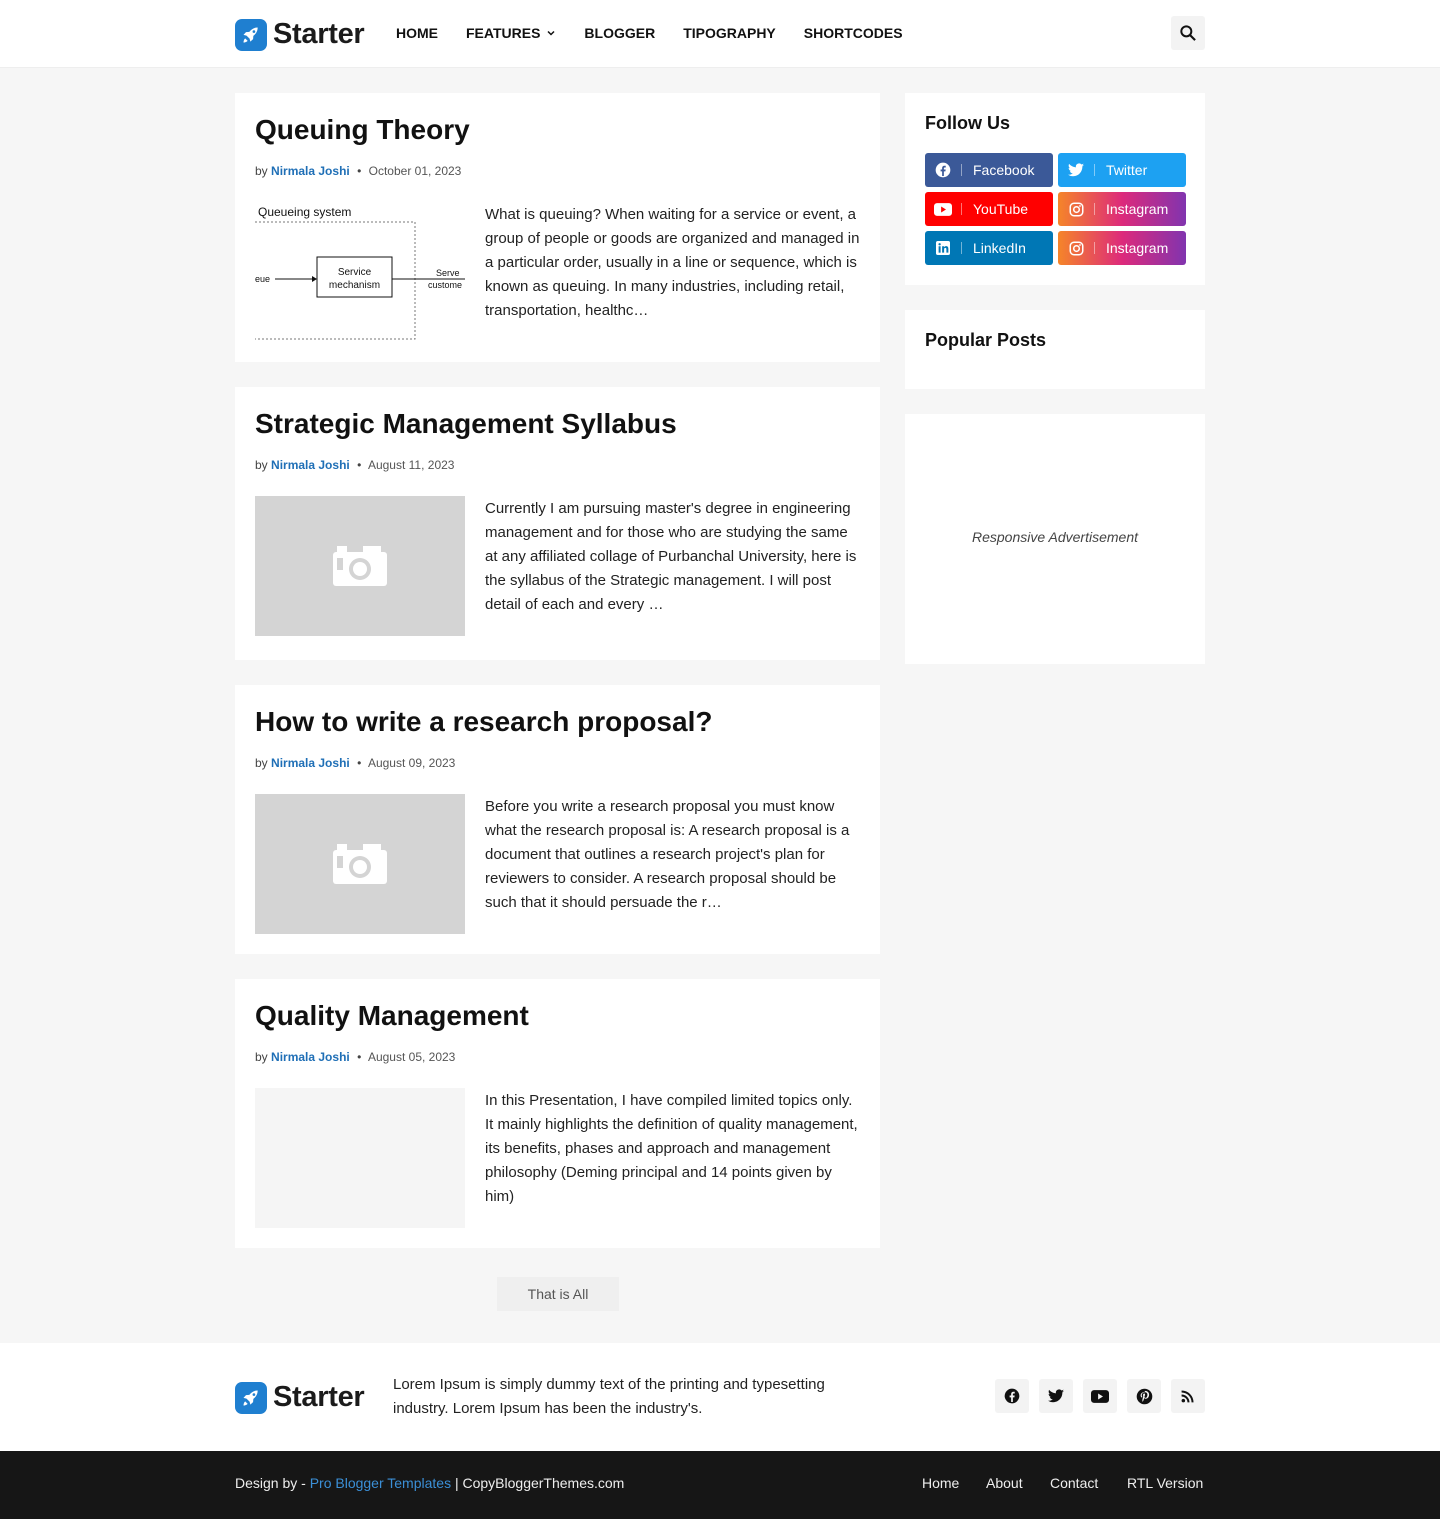 The width and height of the screenshot is (1440, 1519). Describe the element at coordinates (354, 465) in the screenshot. I see `post-meta: by Nirmala Joshi • August 11, 2023` at that location.